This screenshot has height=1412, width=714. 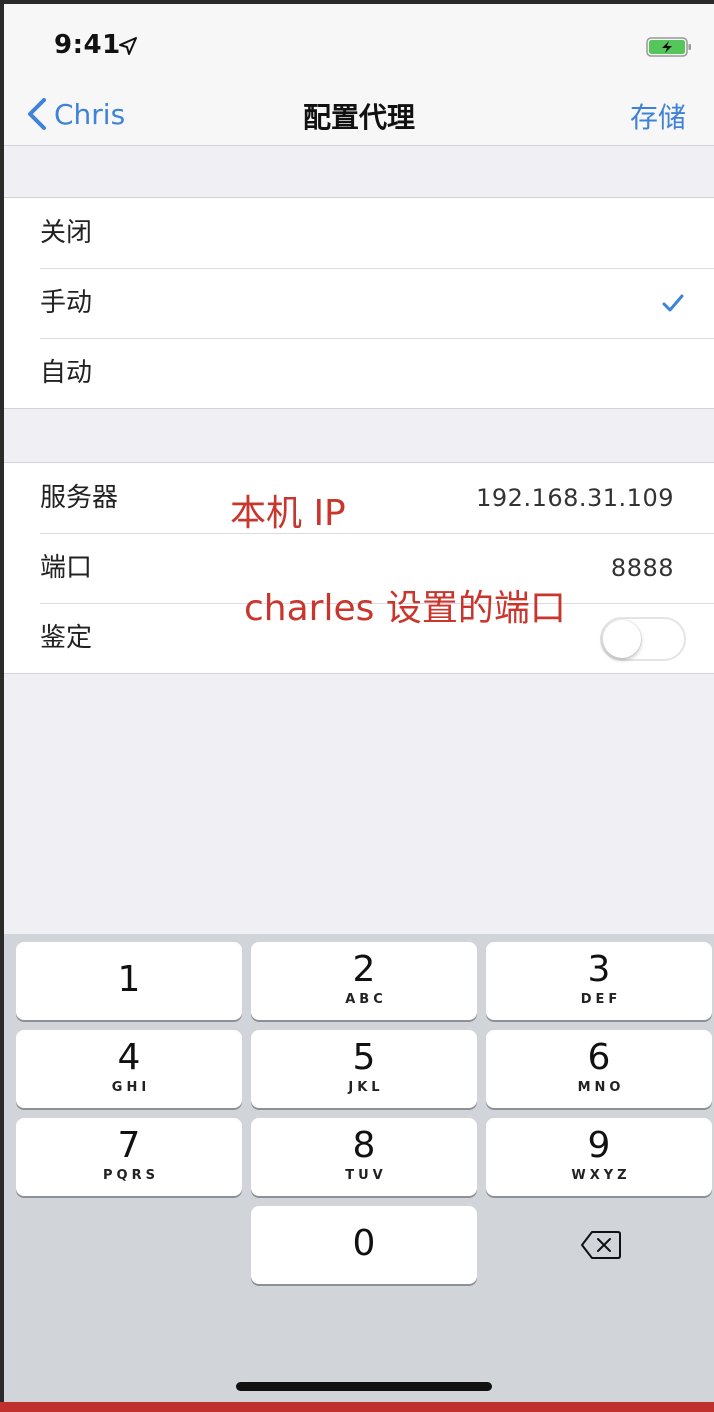 What do you see at coordinates (66, 373) in the screenshot?
I see `proxy-mode-label: 自动` at bounding box center [66, 373].